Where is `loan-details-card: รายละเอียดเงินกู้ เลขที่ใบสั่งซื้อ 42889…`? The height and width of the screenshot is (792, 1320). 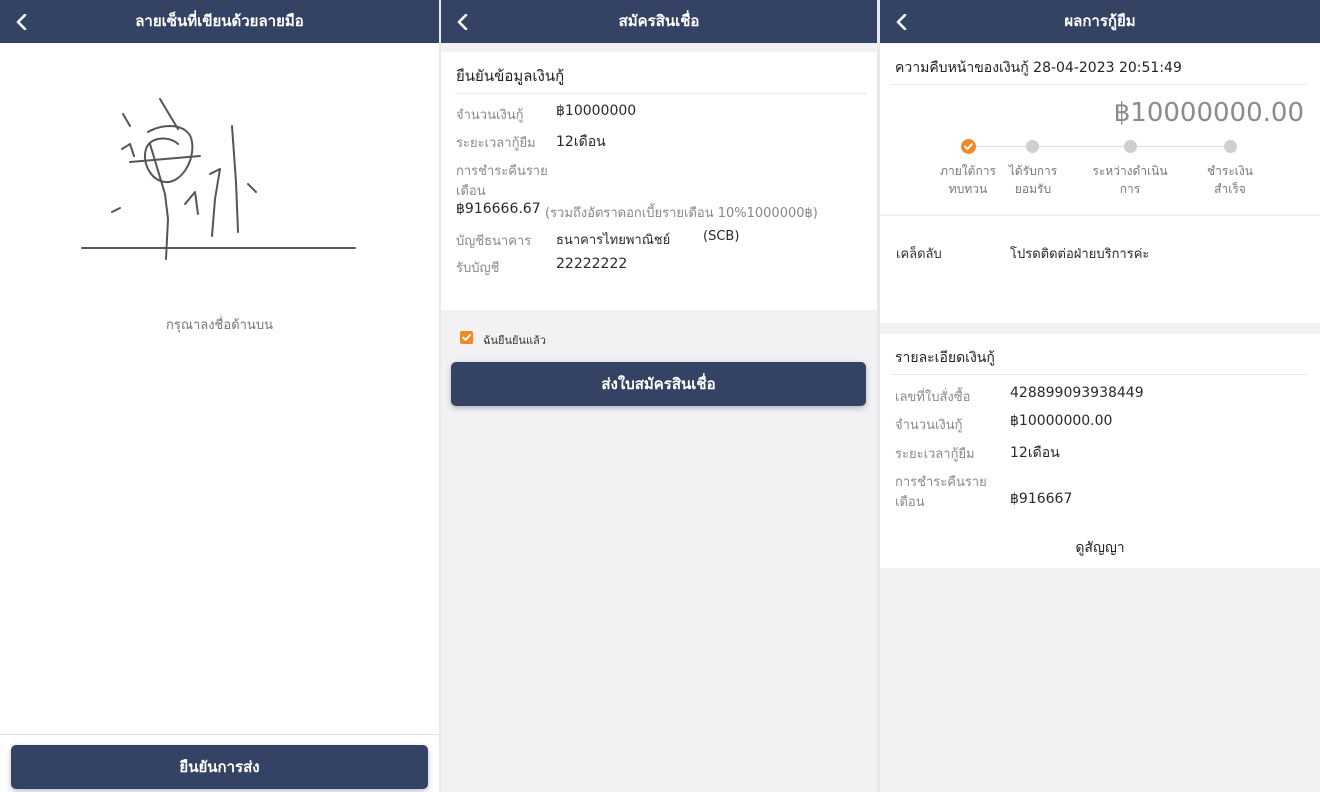
loan-details-card: รายละเอียดเงินกู้ เลขที่ใบสั่งซื้อ 42889… is located at coordinates (1100, 451).